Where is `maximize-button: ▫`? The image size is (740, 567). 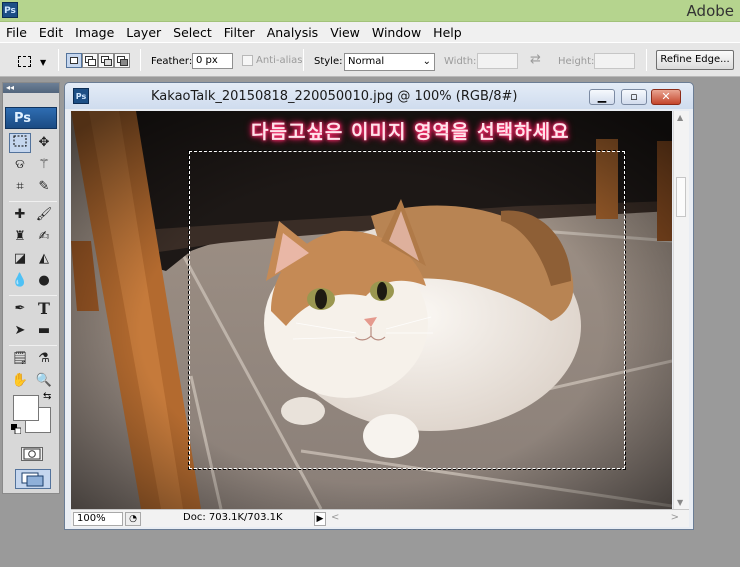 maximize-button: ▫ is located at coordinates (634, 97).